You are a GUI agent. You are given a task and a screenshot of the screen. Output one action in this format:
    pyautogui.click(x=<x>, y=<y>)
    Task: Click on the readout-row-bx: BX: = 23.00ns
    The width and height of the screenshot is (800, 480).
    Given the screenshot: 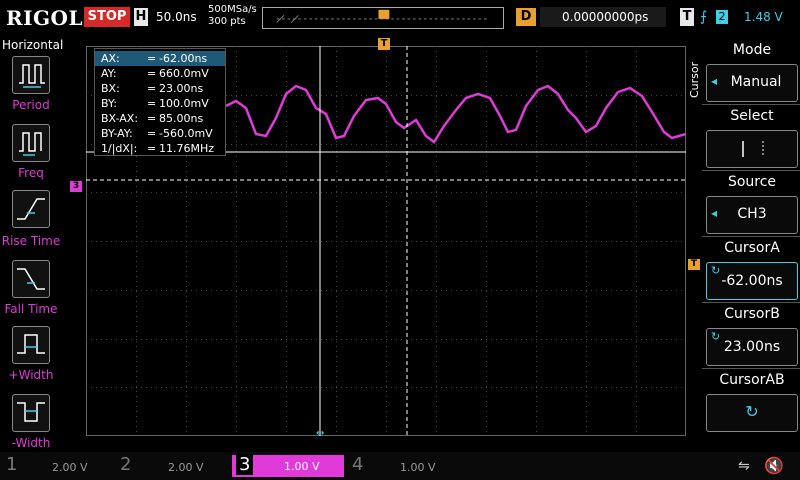 What is the action you would take?
    pyautogui.click(x=160, y=88)
    